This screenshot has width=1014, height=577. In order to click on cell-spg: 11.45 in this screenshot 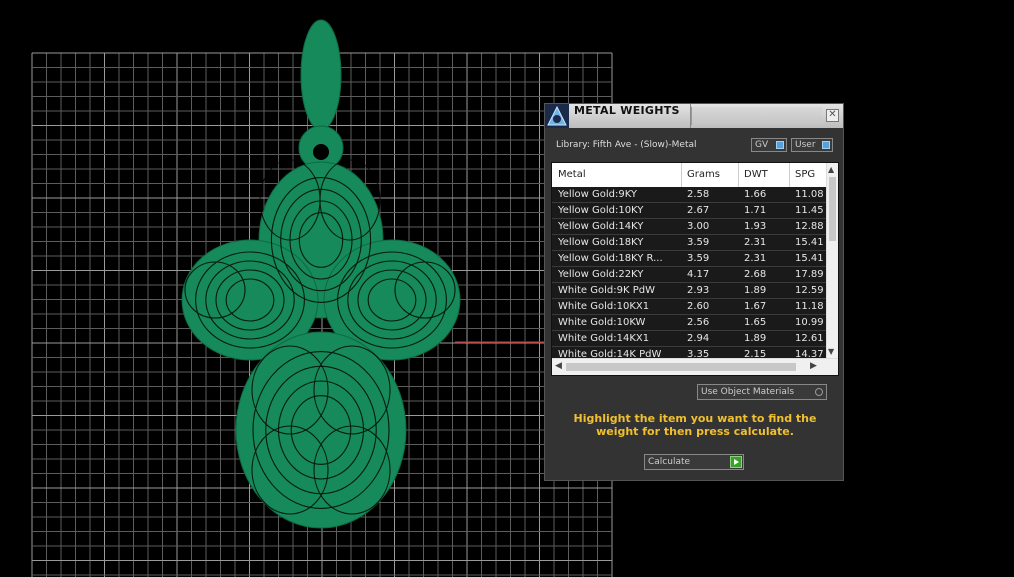, I will do `click(809, 210)`.